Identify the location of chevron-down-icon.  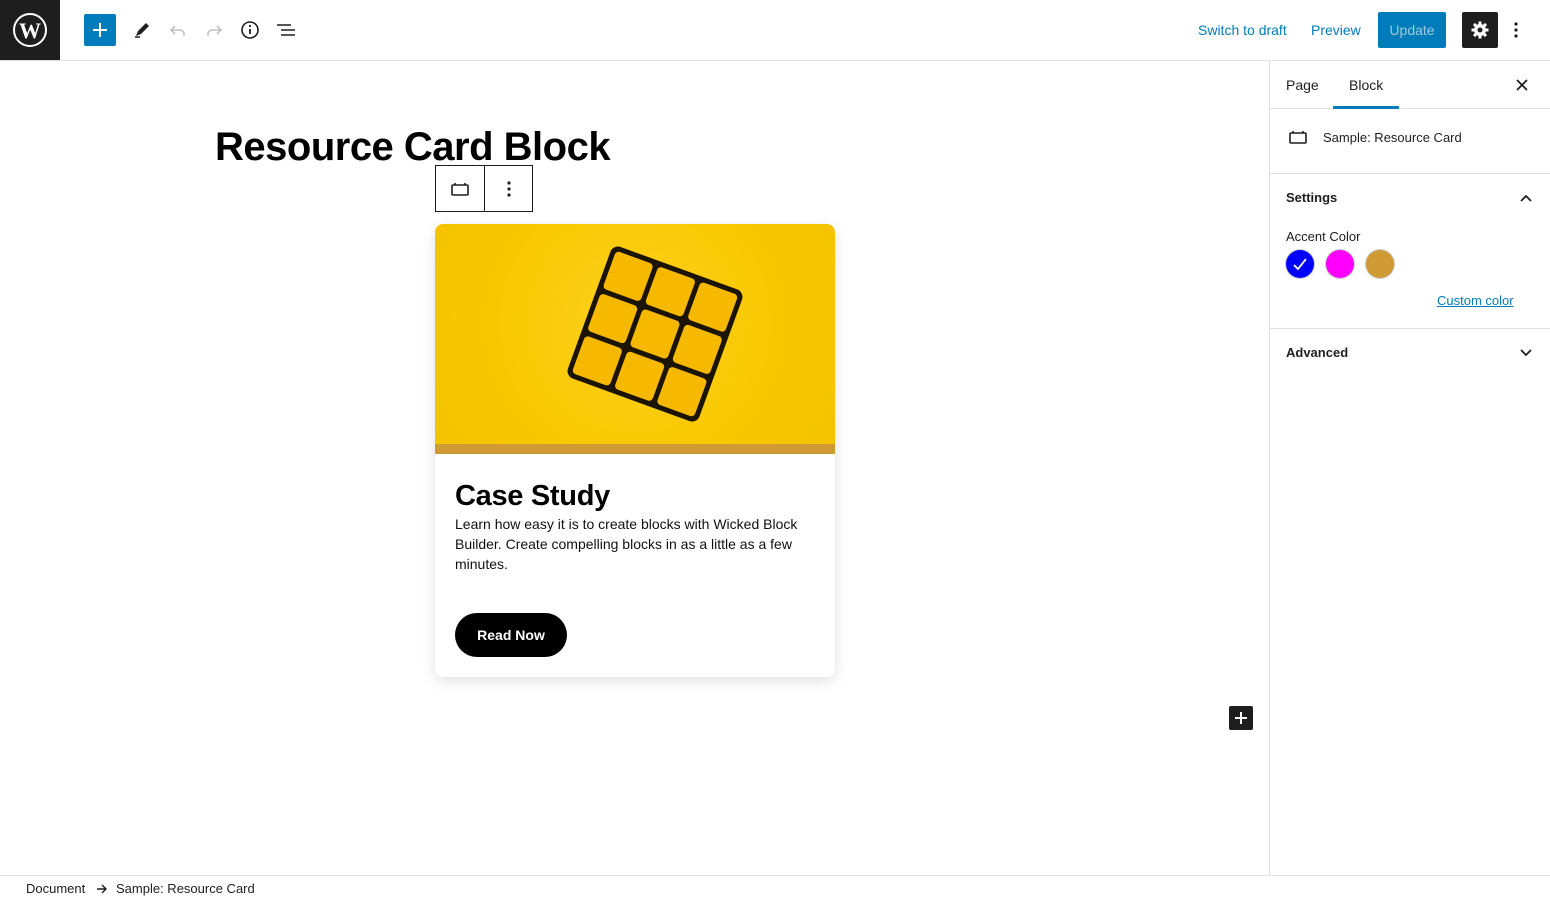
(1526, 353).